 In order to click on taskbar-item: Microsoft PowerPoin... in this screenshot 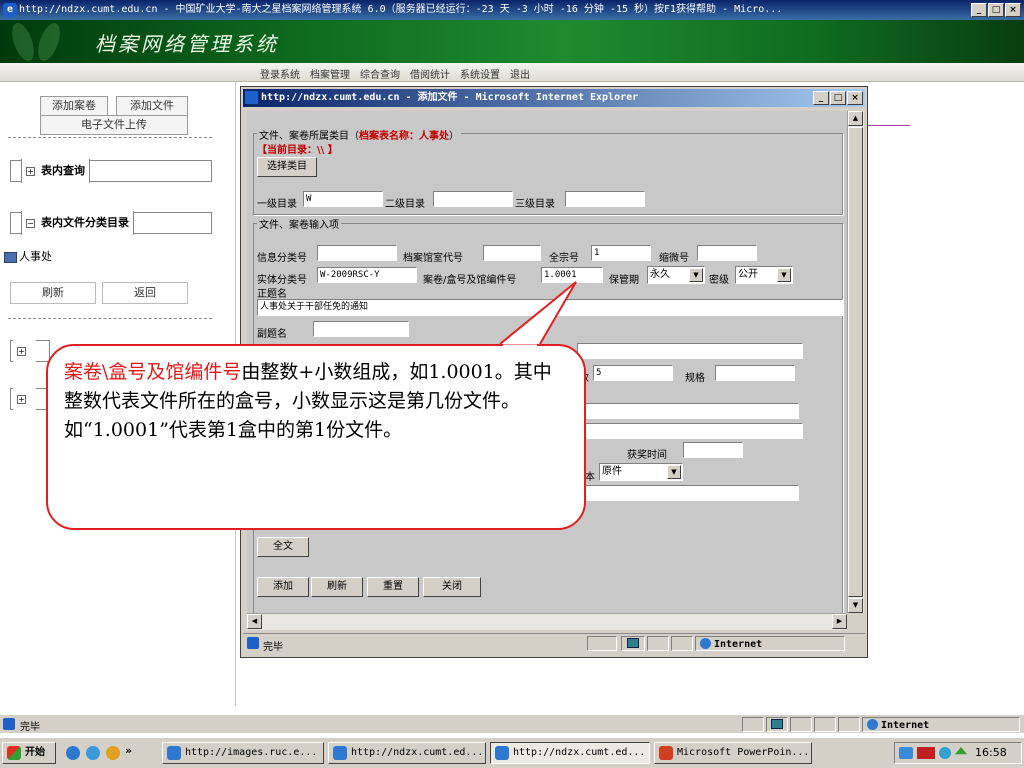, I will do `click(733, 753)`.